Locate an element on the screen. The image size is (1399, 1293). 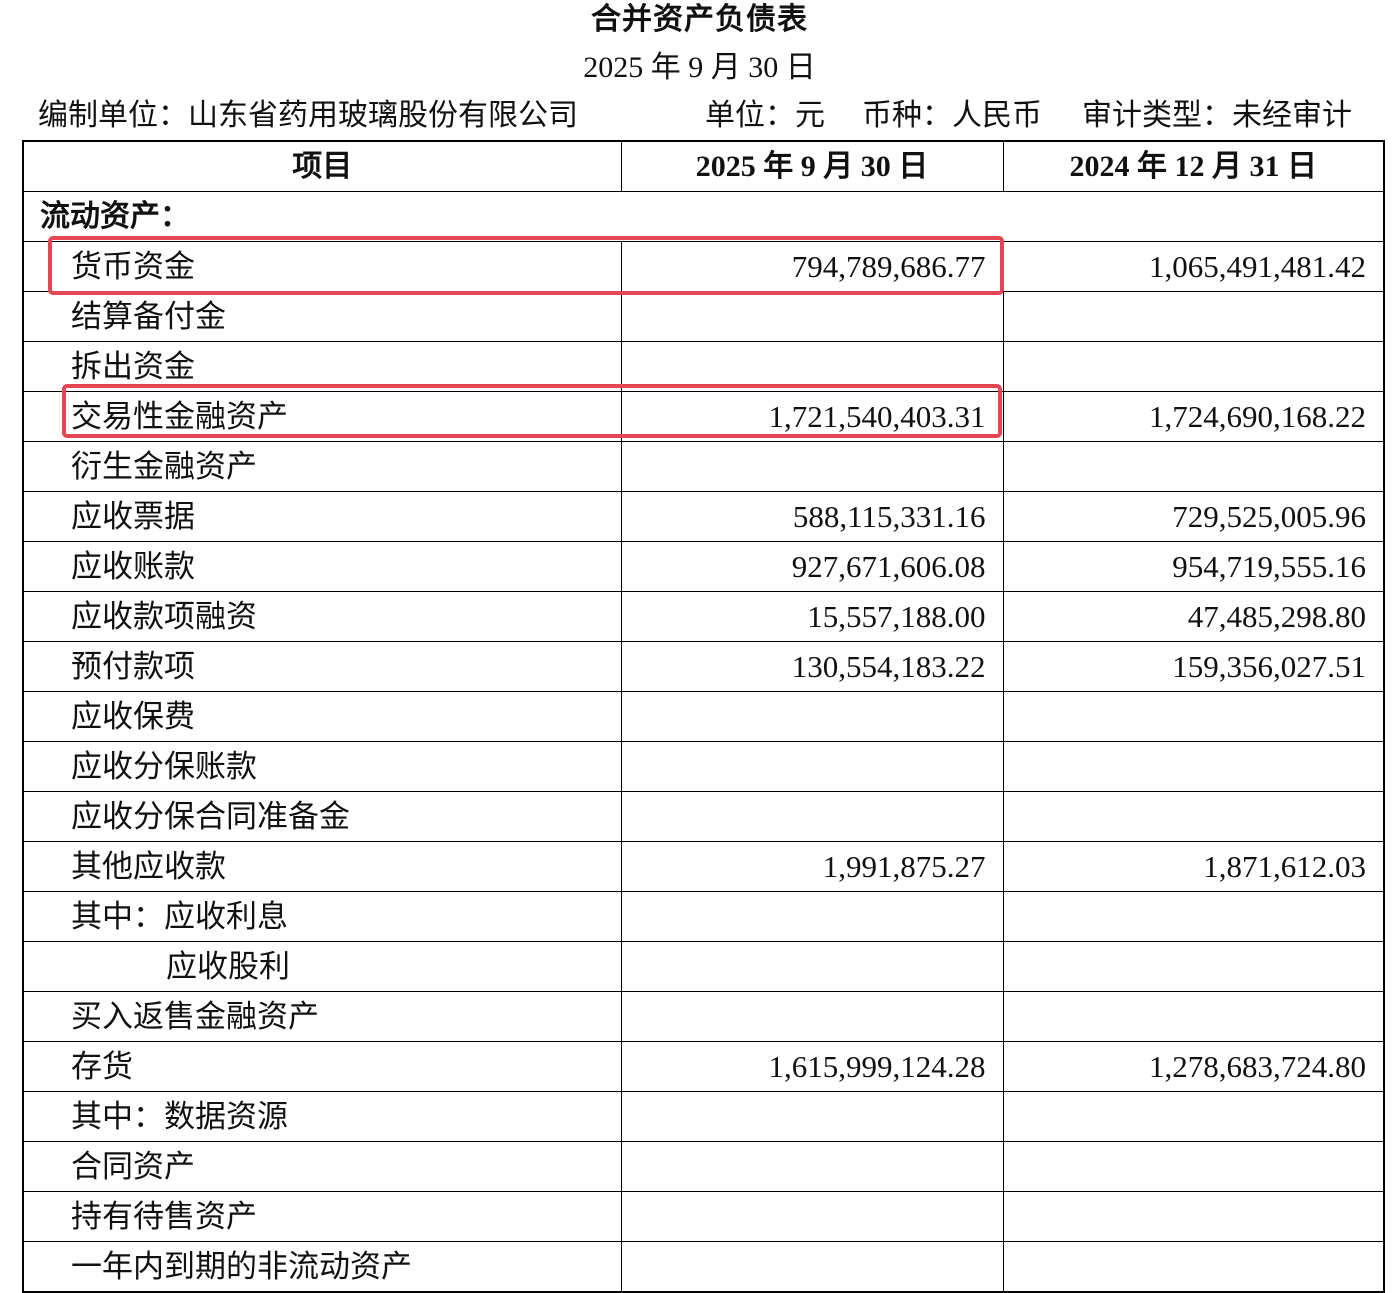
table-row: 存货 1,615,999,124.28 1,278,683,724.80 is located at coordinates (703, 1066).